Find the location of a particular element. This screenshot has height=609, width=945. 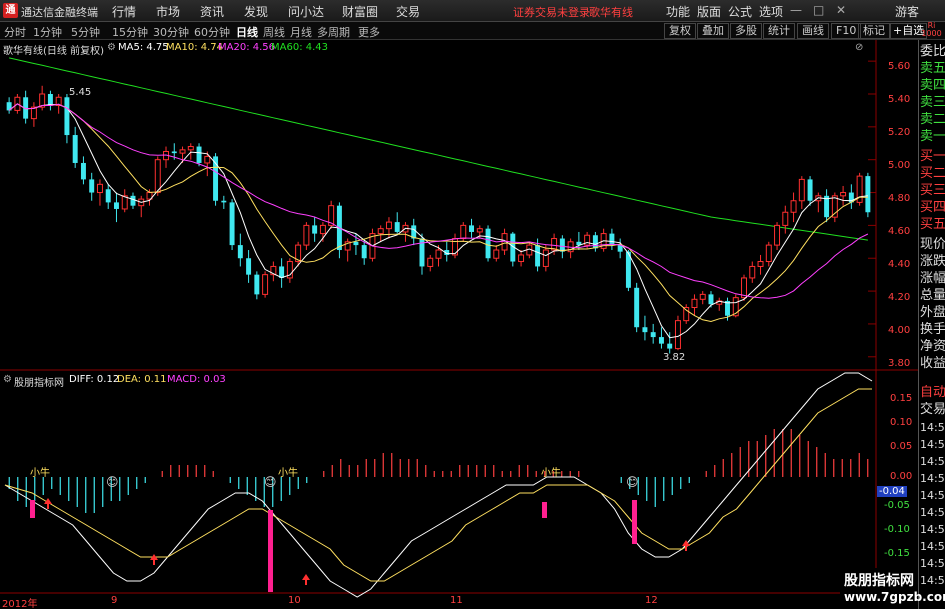

period-5min: 5分钟 is located at coordinates (85, 32).